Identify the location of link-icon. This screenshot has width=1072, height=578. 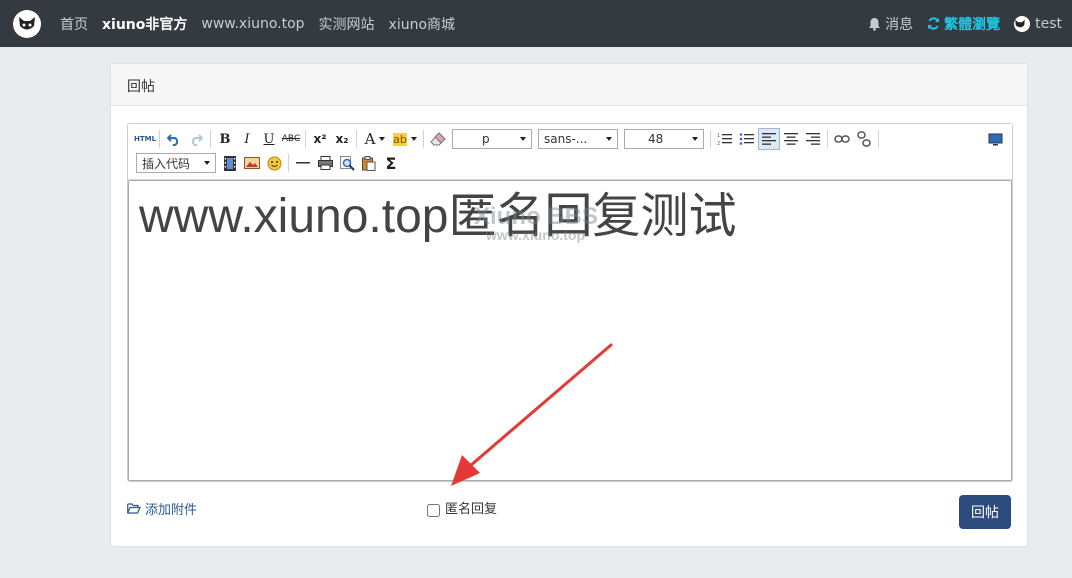
(842, 139).